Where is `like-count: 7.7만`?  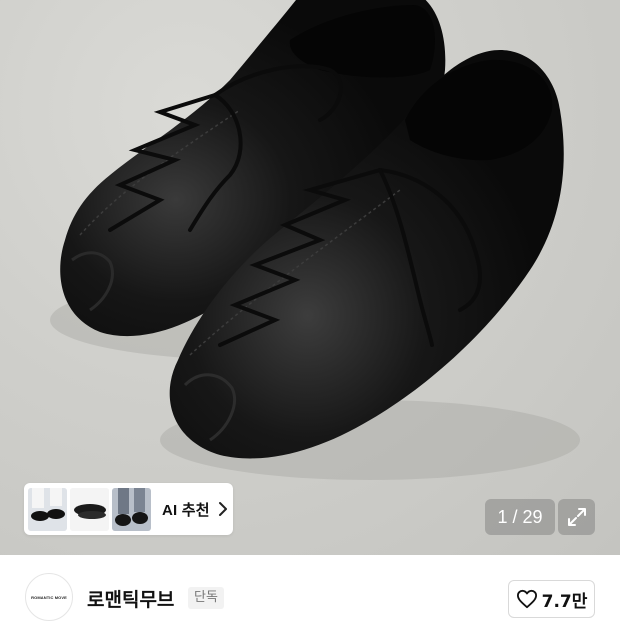
like-count: 7.7만 is located at coordinates (564, 601).